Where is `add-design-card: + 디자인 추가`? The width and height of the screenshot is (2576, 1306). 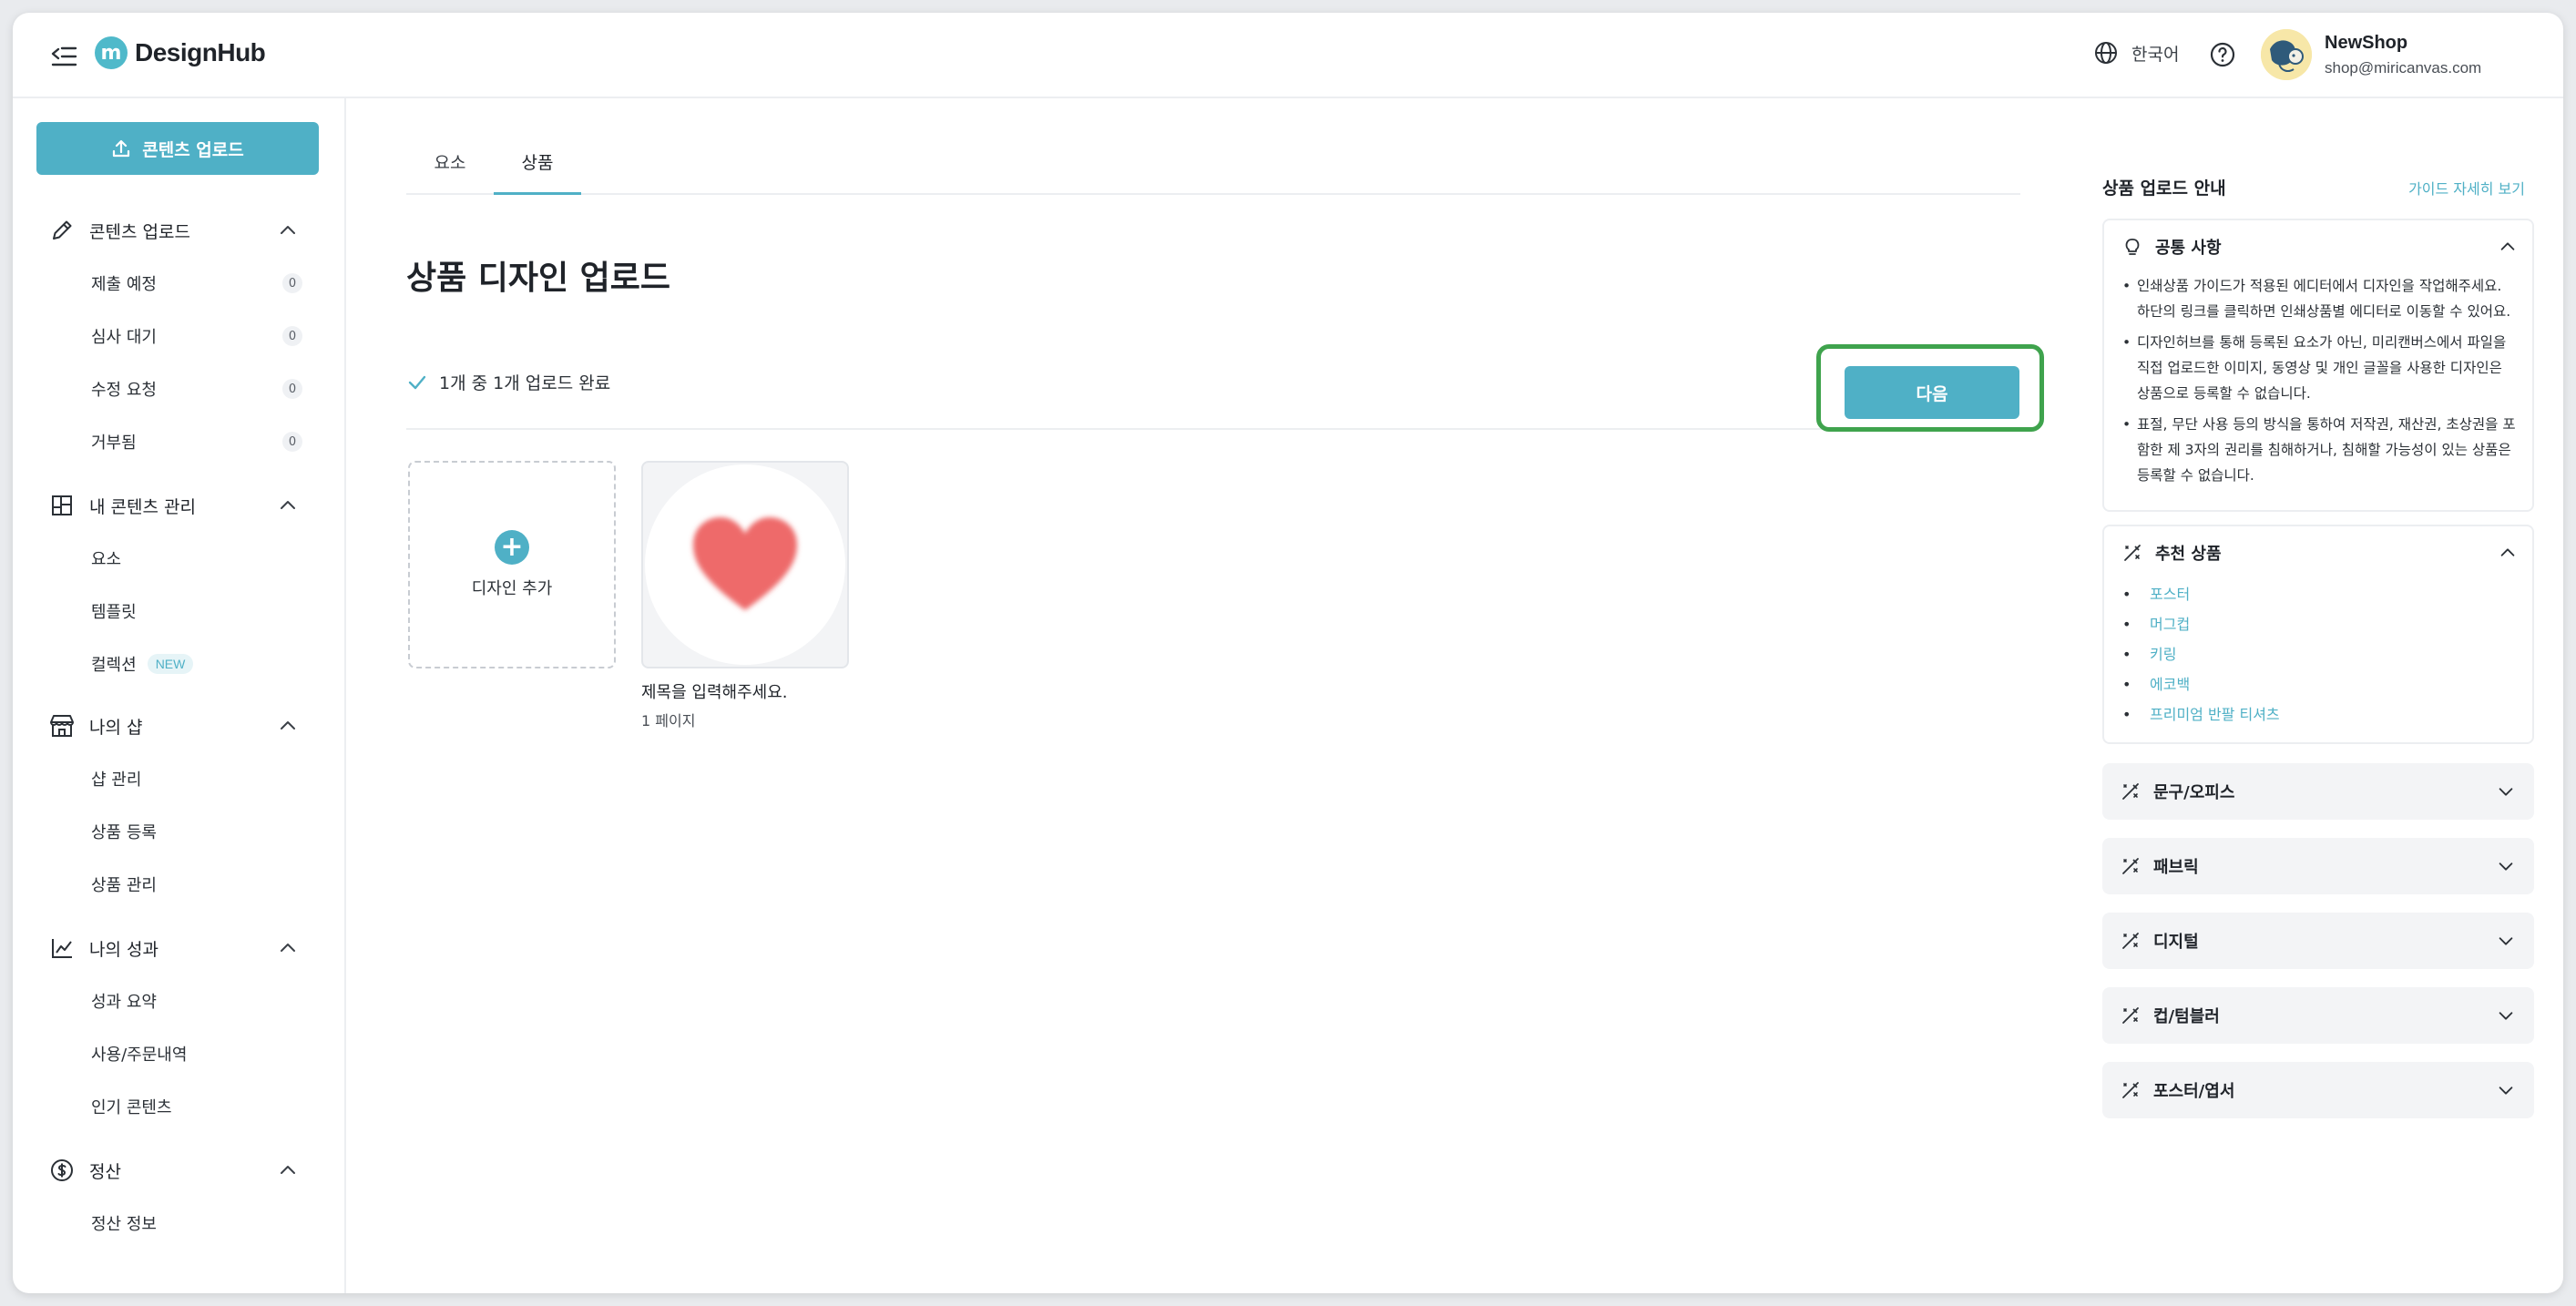
add-design-card: + 디자인 추가 is located at coordinates (512, 564).